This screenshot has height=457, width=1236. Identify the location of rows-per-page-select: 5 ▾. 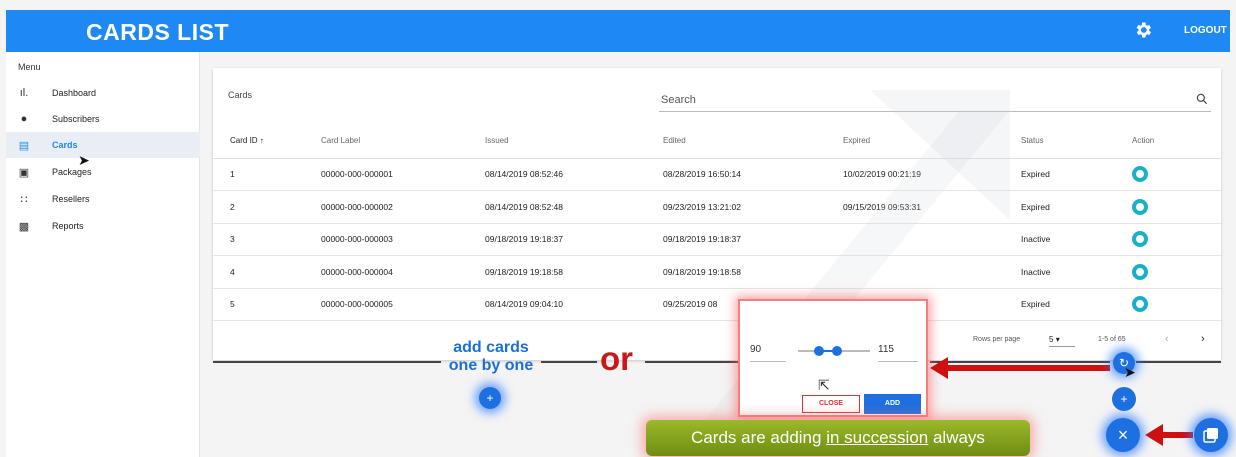
(1062, 341).